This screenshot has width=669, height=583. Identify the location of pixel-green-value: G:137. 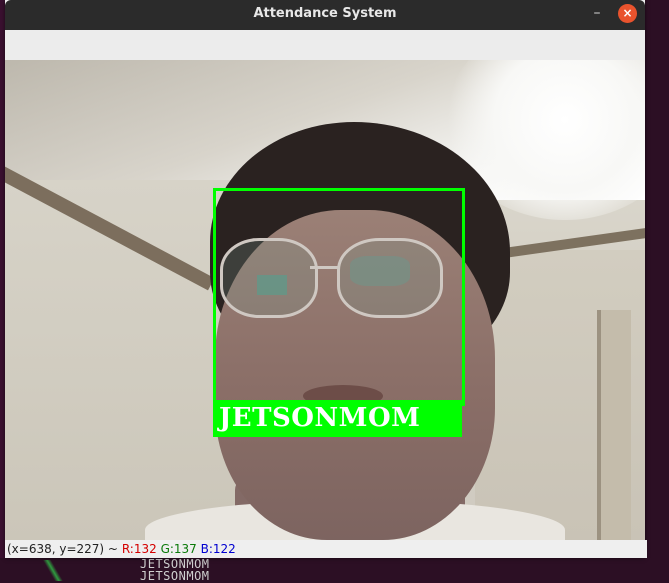
(178, 549).